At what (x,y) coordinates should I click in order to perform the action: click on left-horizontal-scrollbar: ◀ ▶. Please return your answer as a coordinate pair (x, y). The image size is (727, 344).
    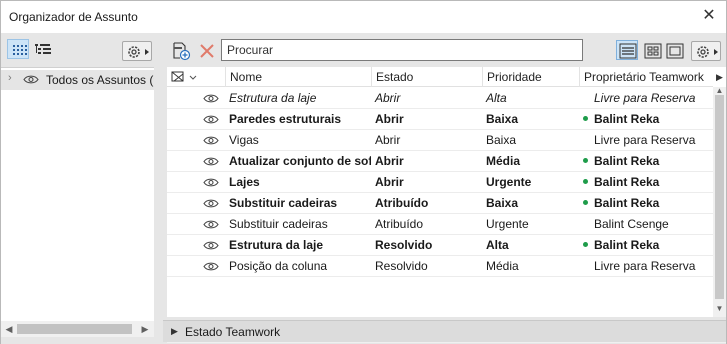
    Looking at the image, I should click on (77, 329).